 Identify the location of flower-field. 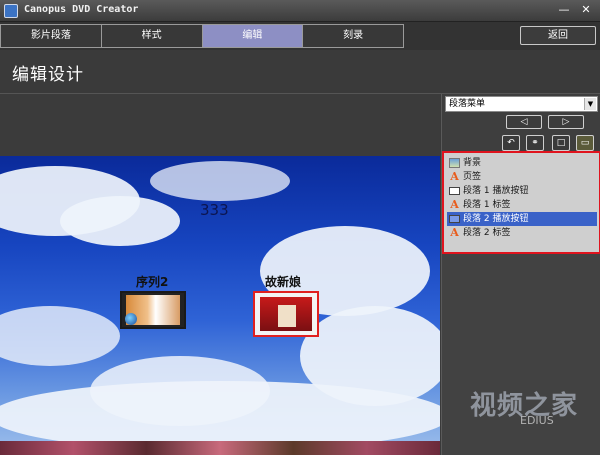
(220, 448).